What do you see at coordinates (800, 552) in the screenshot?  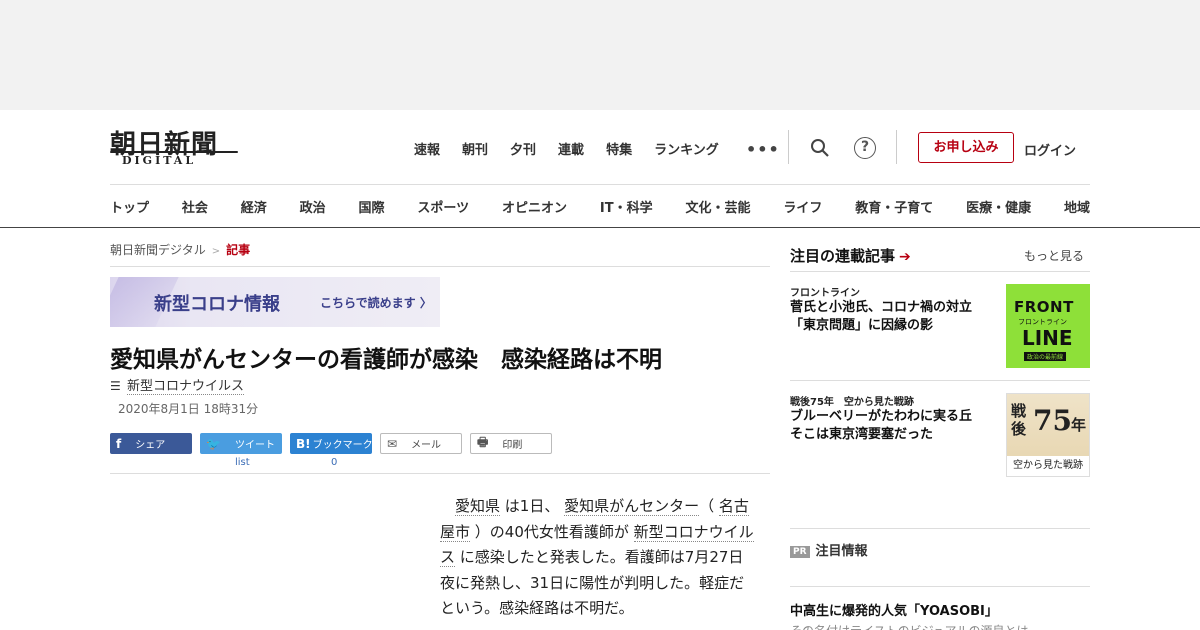 I see `pr-badge: PR` at bounding box center [800, 552].